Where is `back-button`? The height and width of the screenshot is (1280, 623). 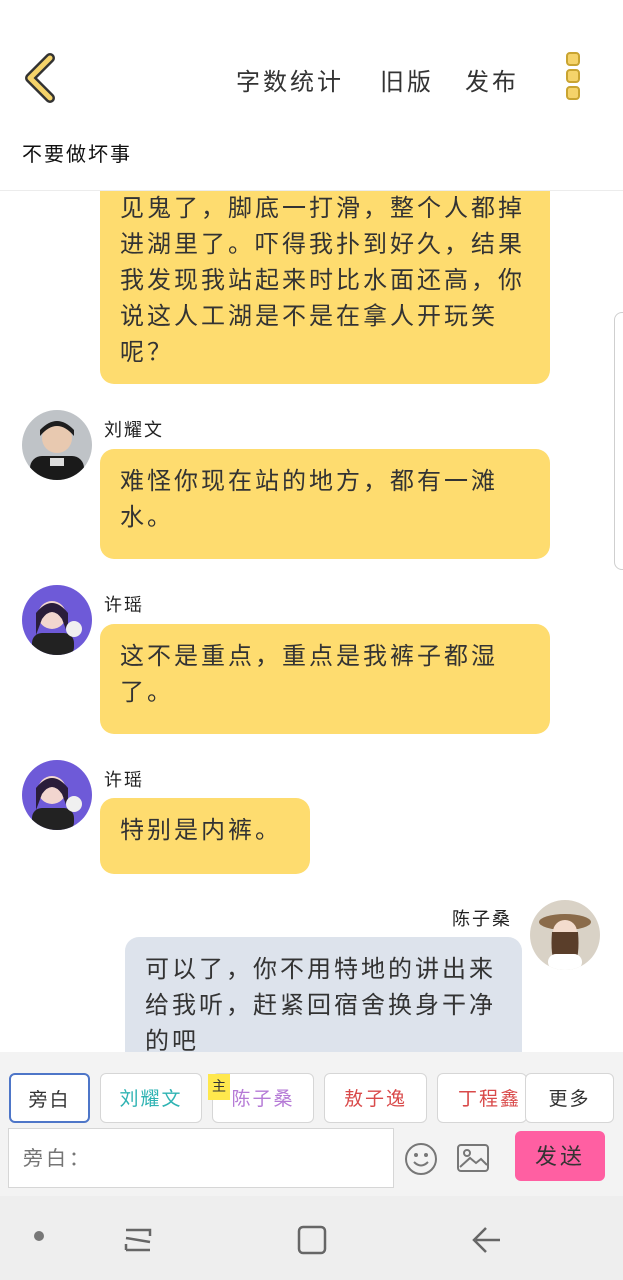
back-button is located at coordinates (42, 78).